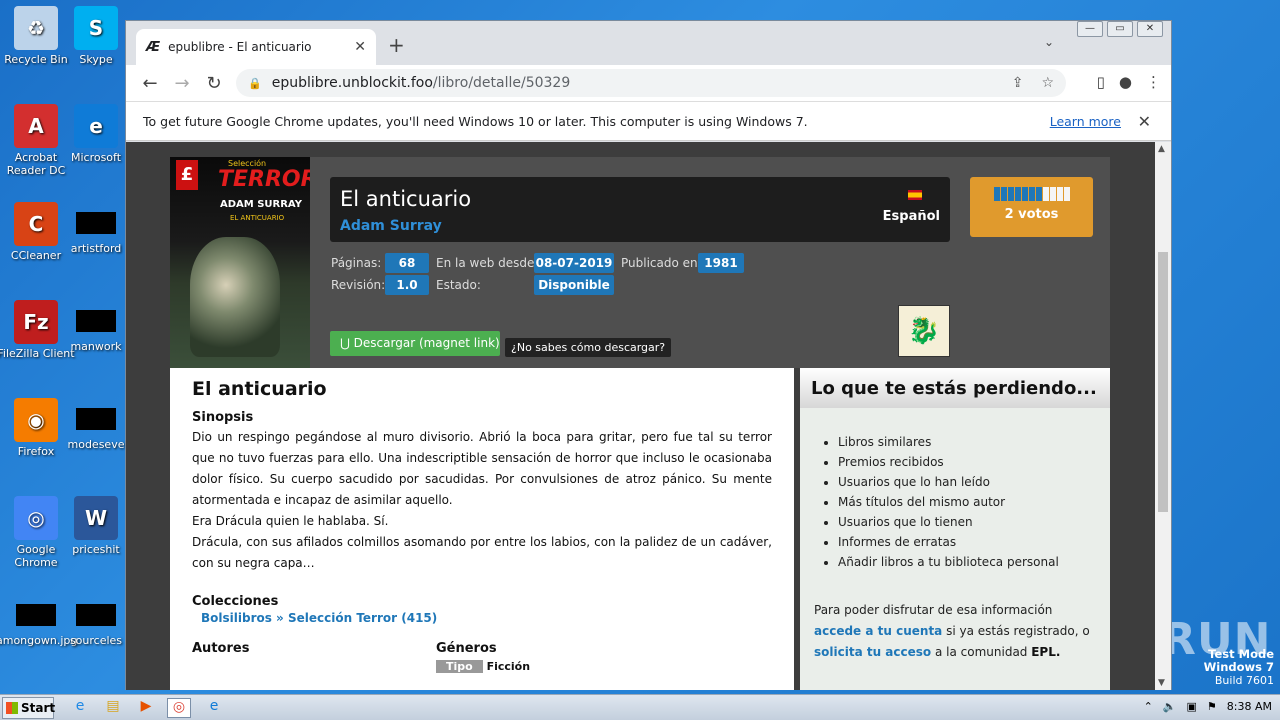 The width and height of the screenshot is (1280, 720). Describe the element at coordinates (588, 347) in the screenshot. I see `how-to-download-button: ¿No sabes cómo descargar?` at that location.